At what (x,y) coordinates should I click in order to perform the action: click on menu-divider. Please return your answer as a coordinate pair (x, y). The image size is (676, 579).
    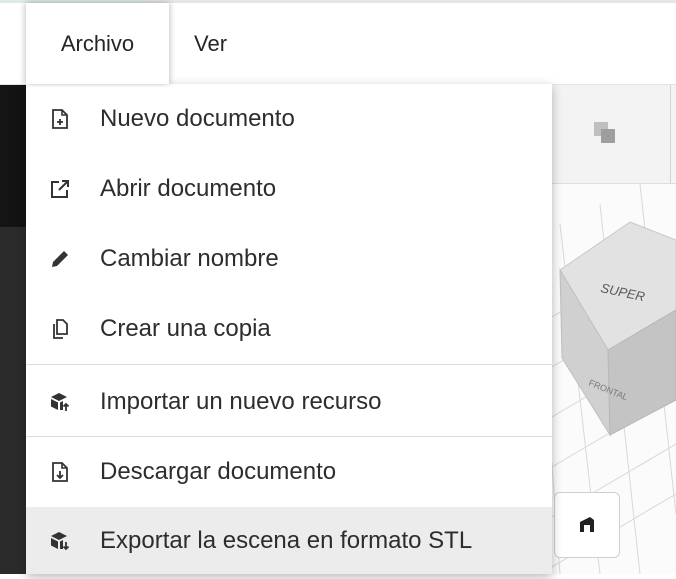
    Looking at the image, I should click on (289, 364).